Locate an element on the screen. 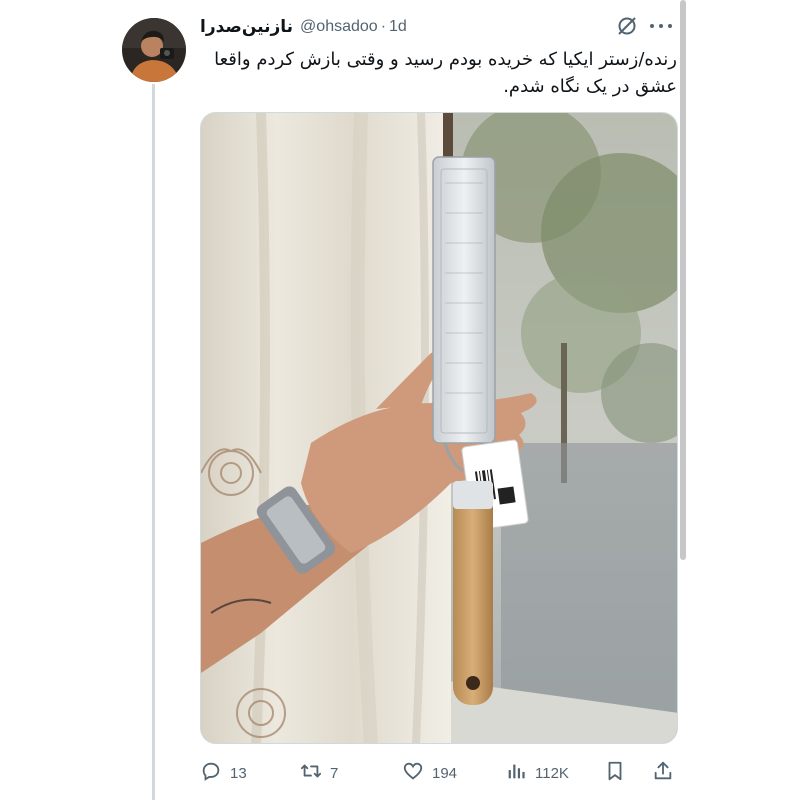  retweet-icon is located at coordinates (311, 773).